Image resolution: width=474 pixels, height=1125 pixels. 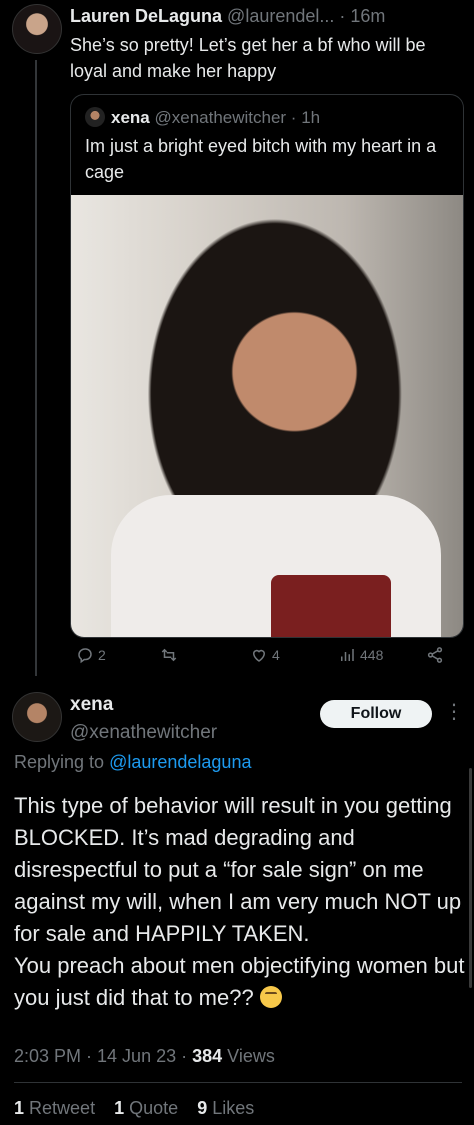 What do you see at coordinates (372, 655) in the screenshot?
I see `views-count: 448` at bounding box center [372, 655].